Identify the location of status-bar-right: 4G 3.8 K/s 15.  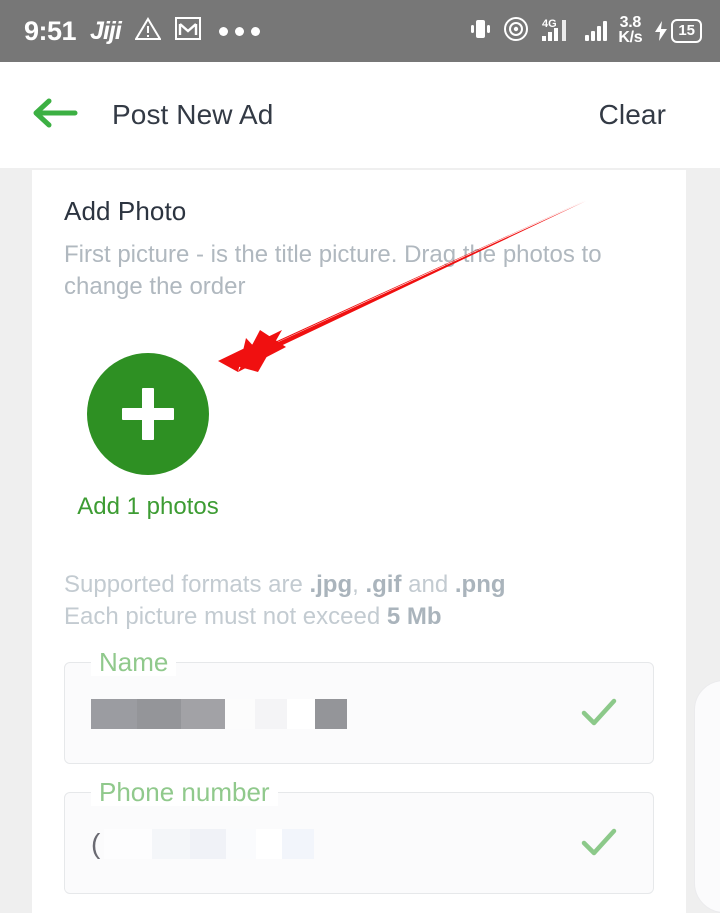
(585, 31).